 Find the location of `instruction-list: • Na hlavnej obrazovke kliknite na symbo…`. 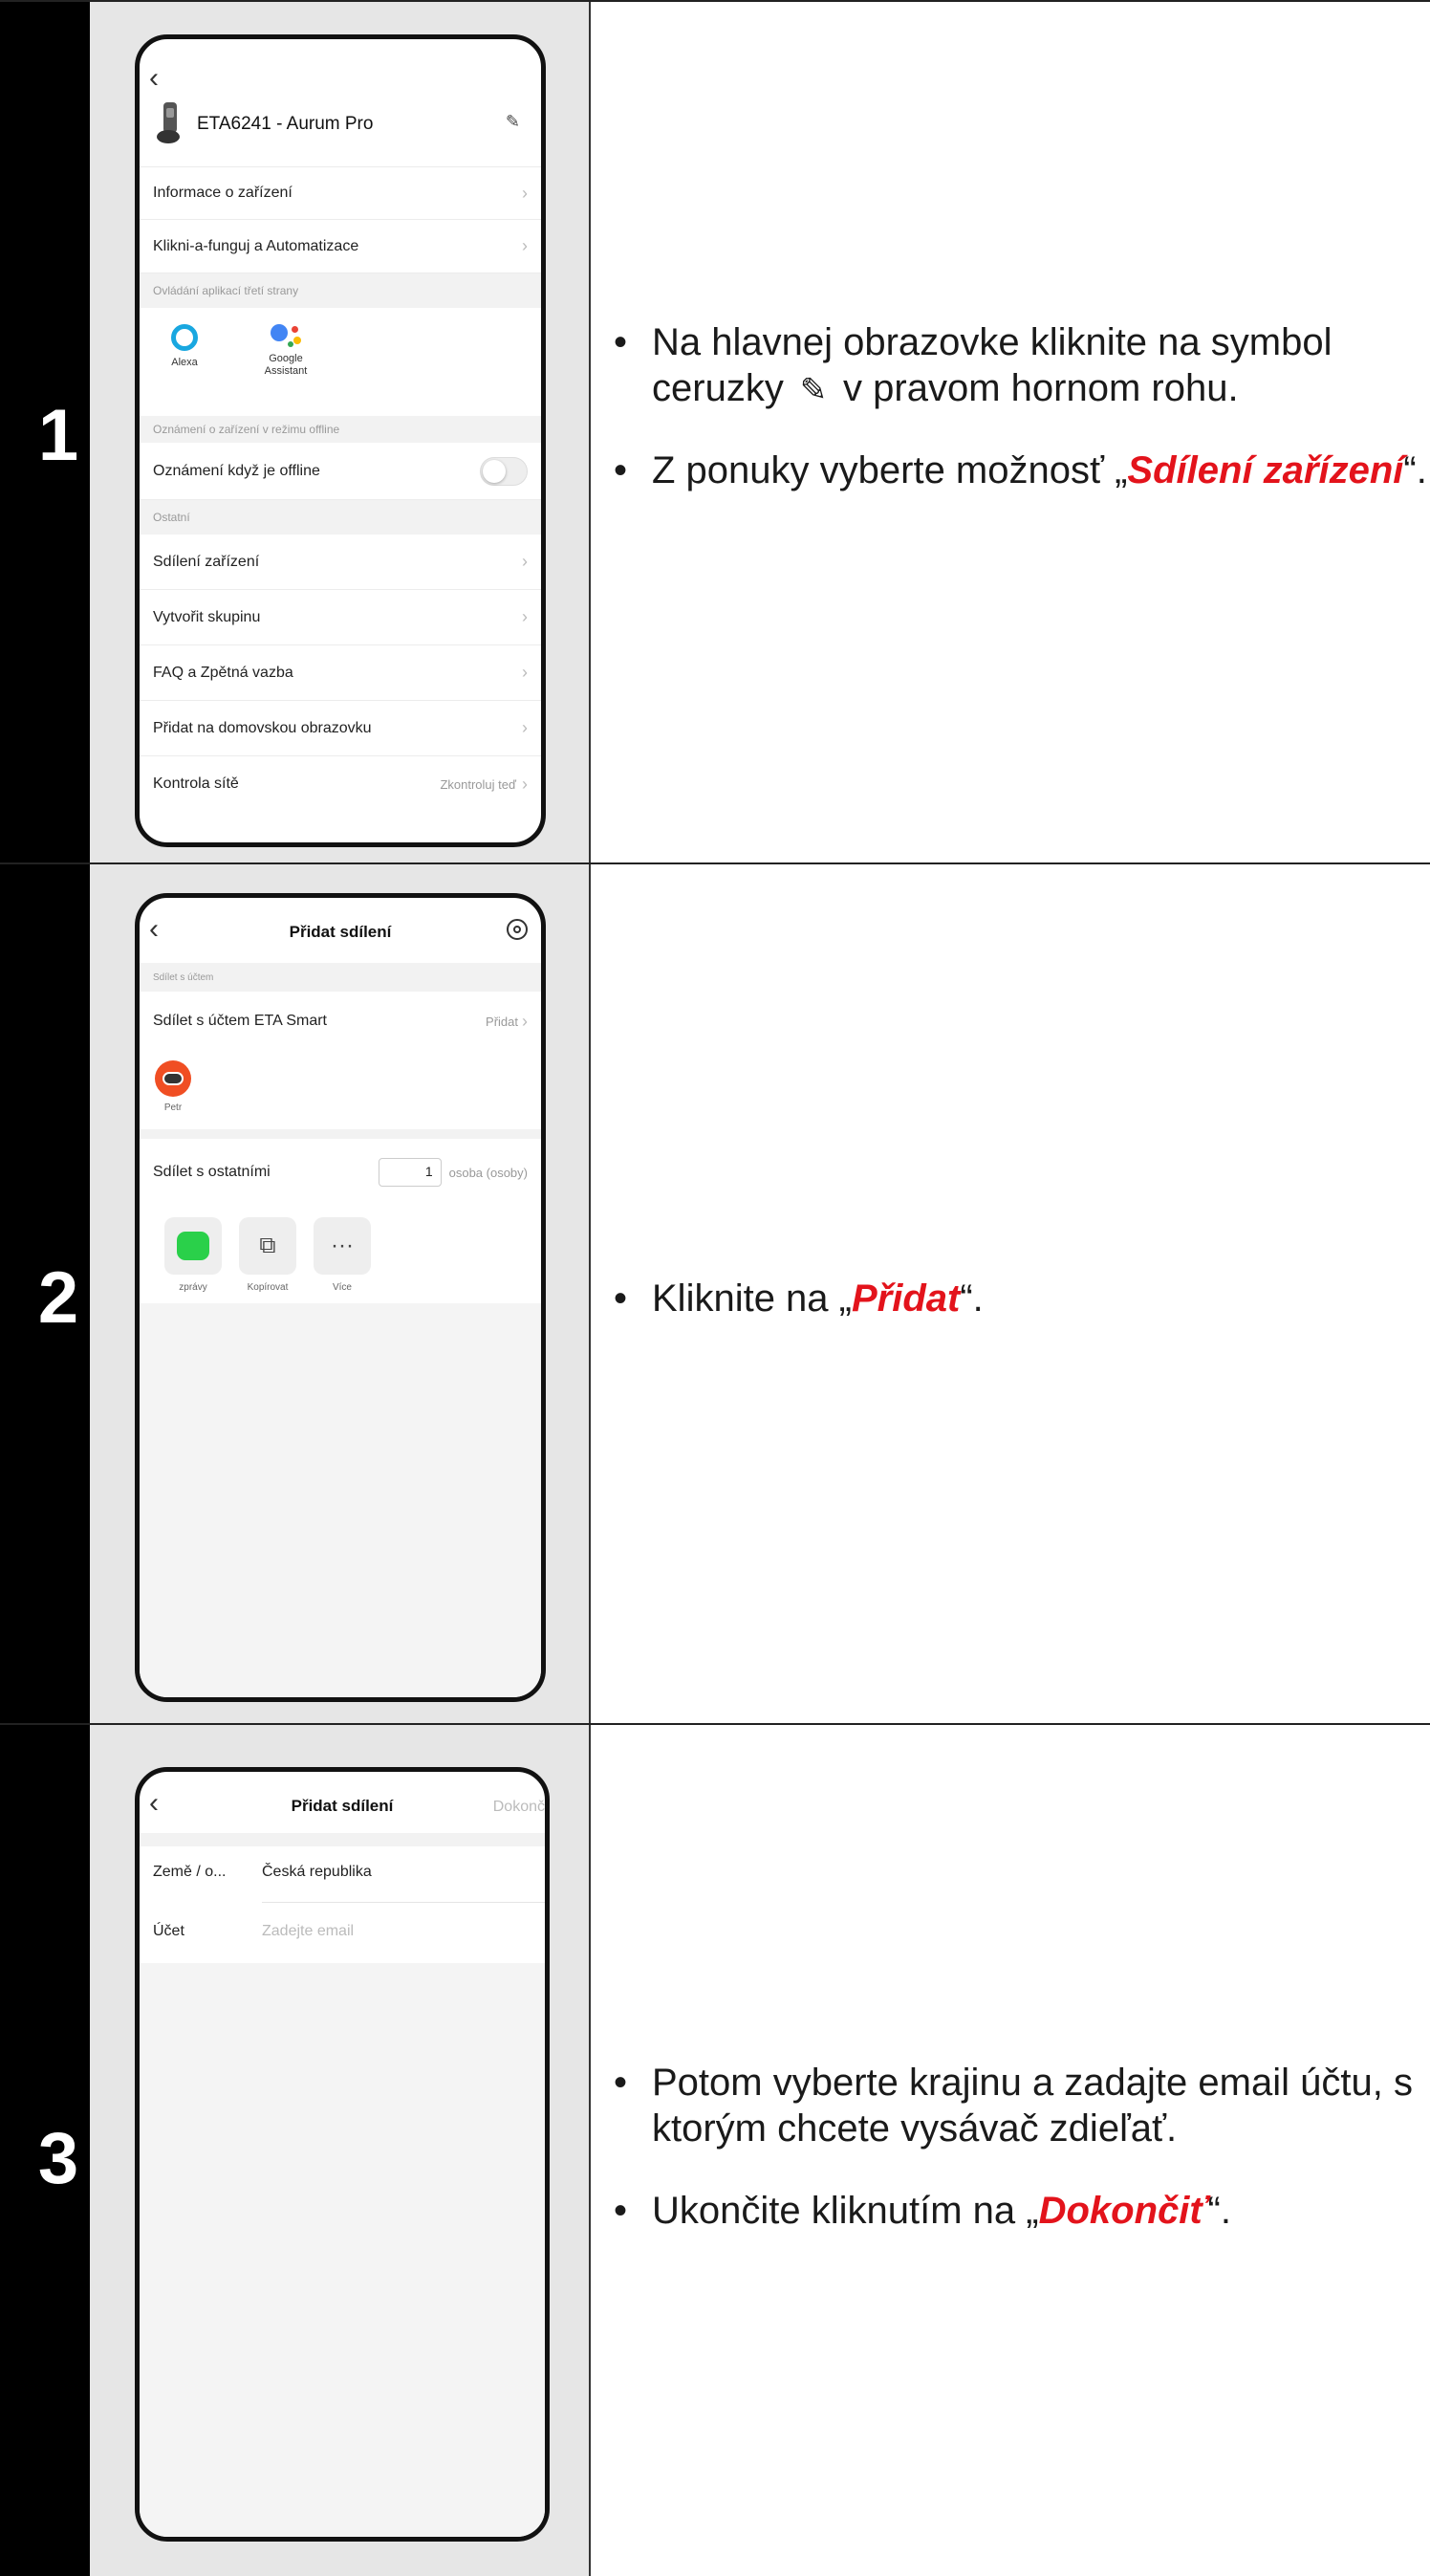

instruction-list: • Na hlavnej obrazovke kliknite na symbo… is located at coordinates (1022, 424).